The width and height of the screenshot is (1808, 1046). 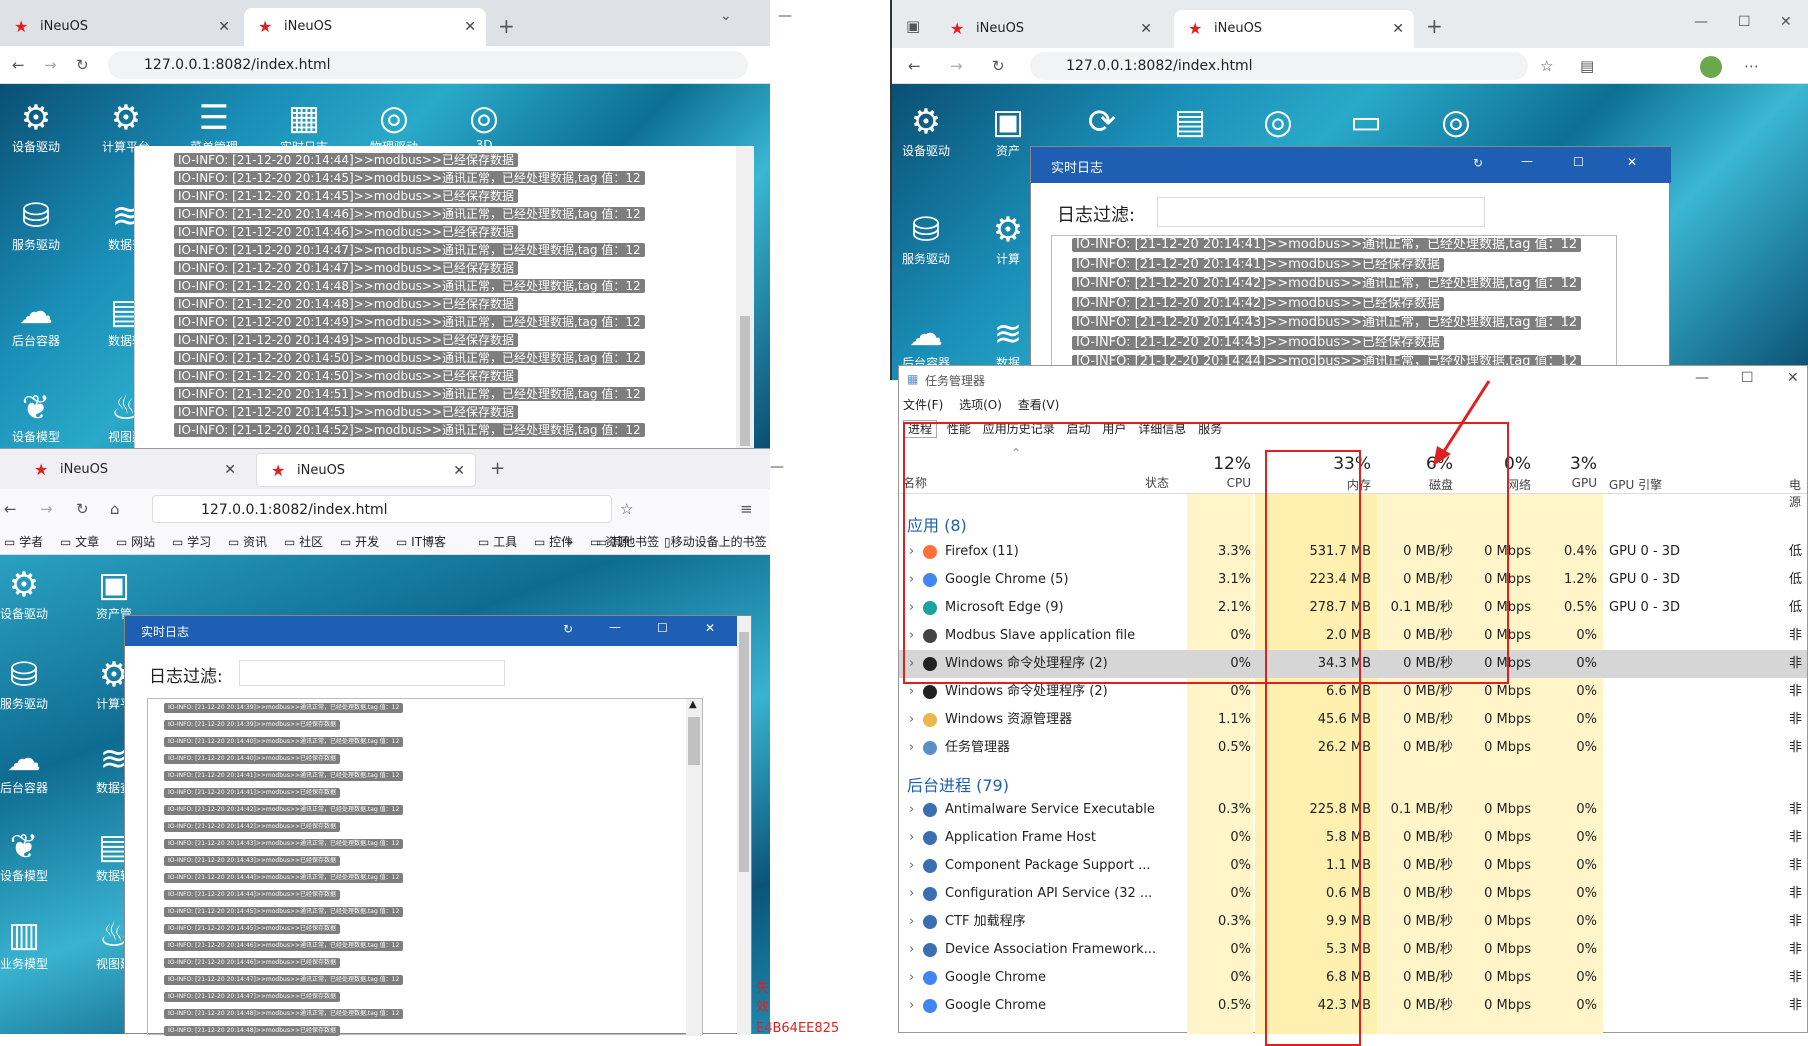 I want to click on menu-options: 选项(O), so click(x=980, y=405).